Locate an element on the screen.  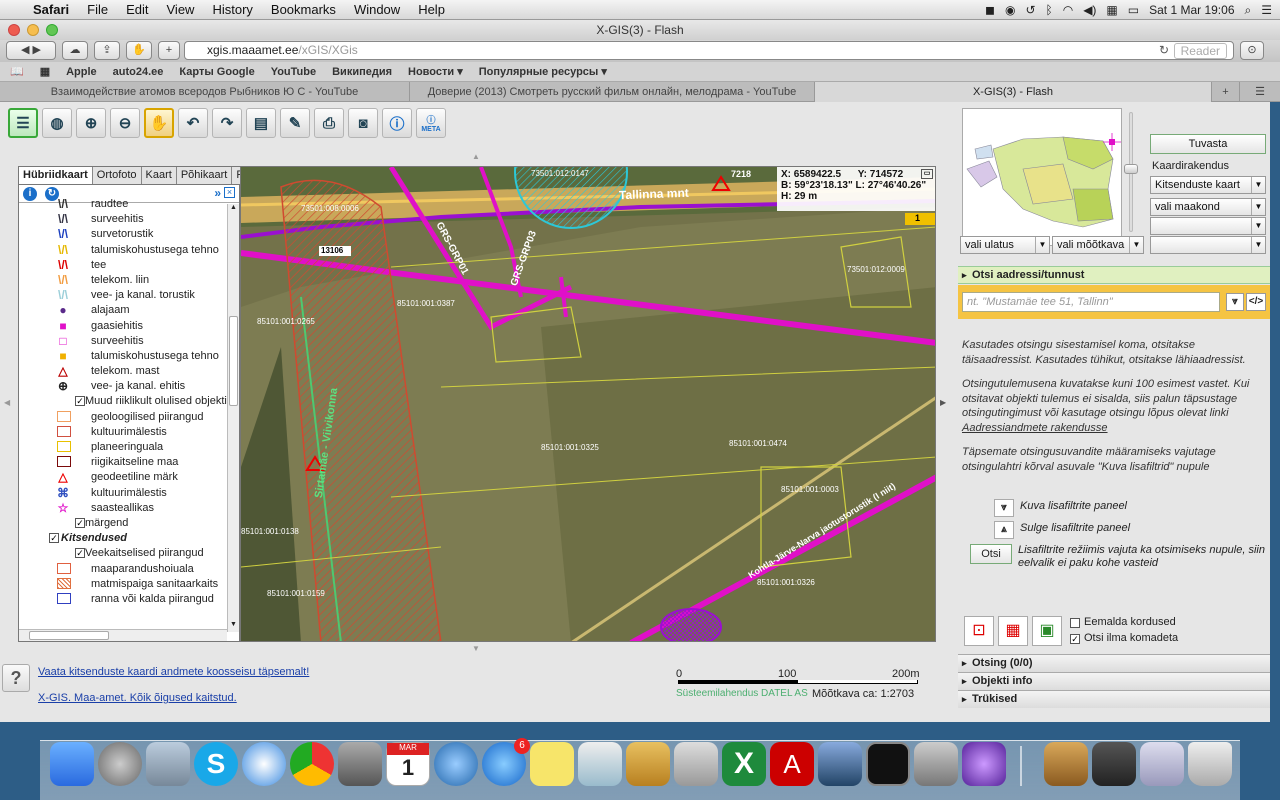
info-meta-icon: ⓘ META is located at coordinates (431, 123).